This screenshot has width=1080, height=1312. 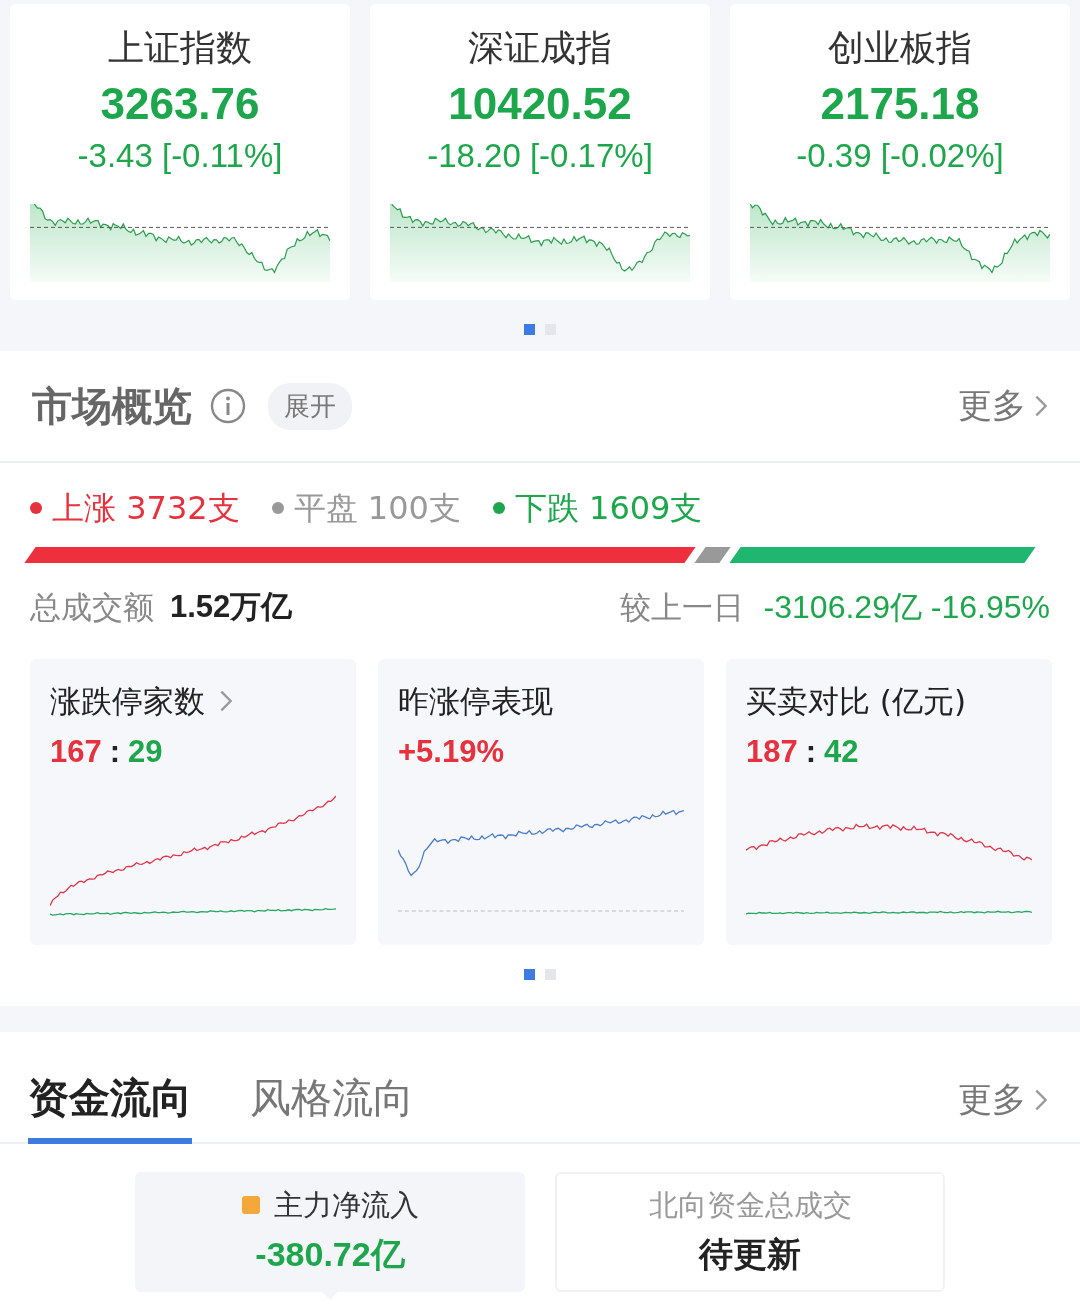 What do you see at coordinates (475, 701) in the screenshot?
I see `card-title: 昨涨停表现` at bounding box center [475, 701].